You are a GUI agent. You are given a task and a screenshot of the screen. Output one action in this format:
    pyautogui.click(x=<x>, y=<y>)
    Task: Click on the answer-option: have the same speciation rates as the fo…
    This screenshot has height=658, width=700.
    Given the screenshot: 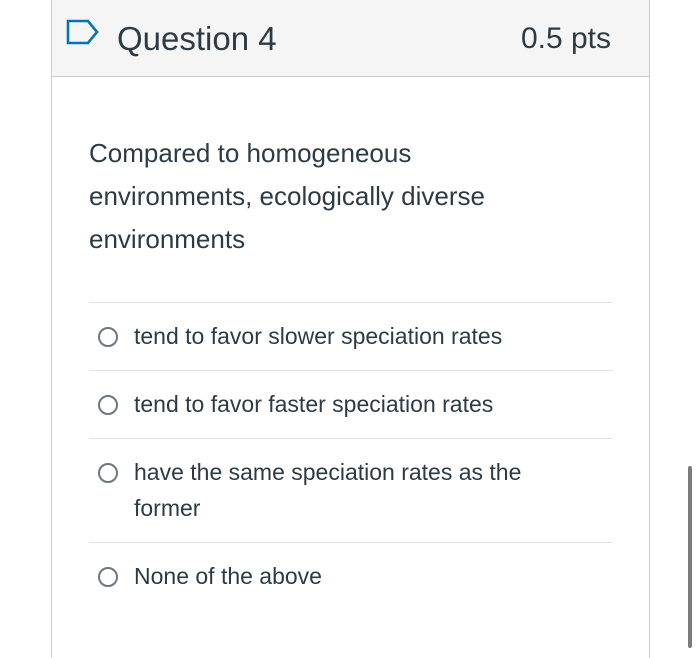 What is the action you would take?
    pyautogui.click(x=351, y=490)
    